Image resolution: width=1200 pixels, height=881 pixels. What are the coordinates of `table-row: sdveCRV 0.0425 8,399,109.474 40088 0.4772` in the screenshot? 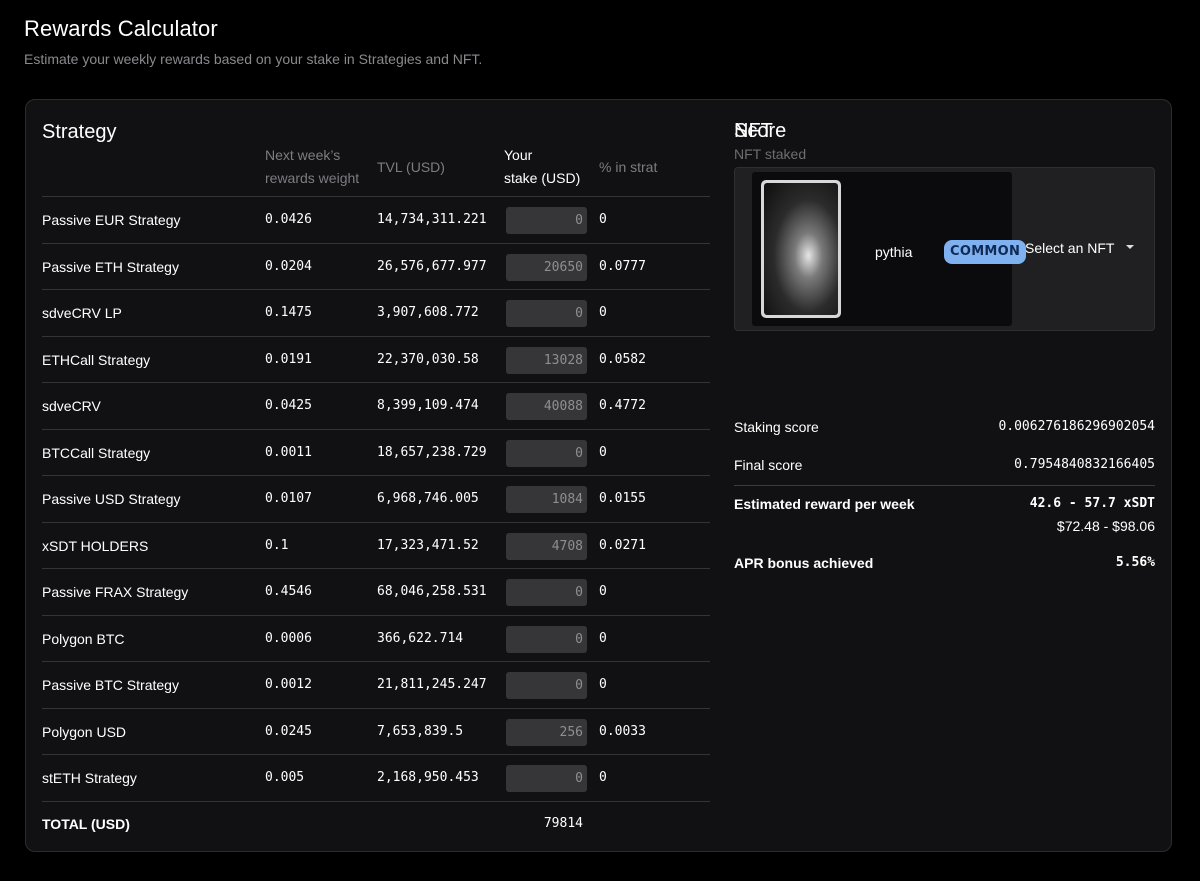 It's located at (376, 405).